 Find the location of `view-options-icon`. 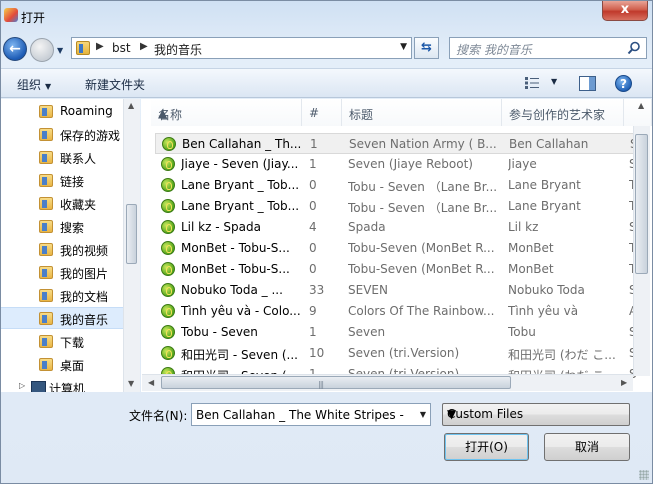

view-options-icon is located at coordinates (532, 83).